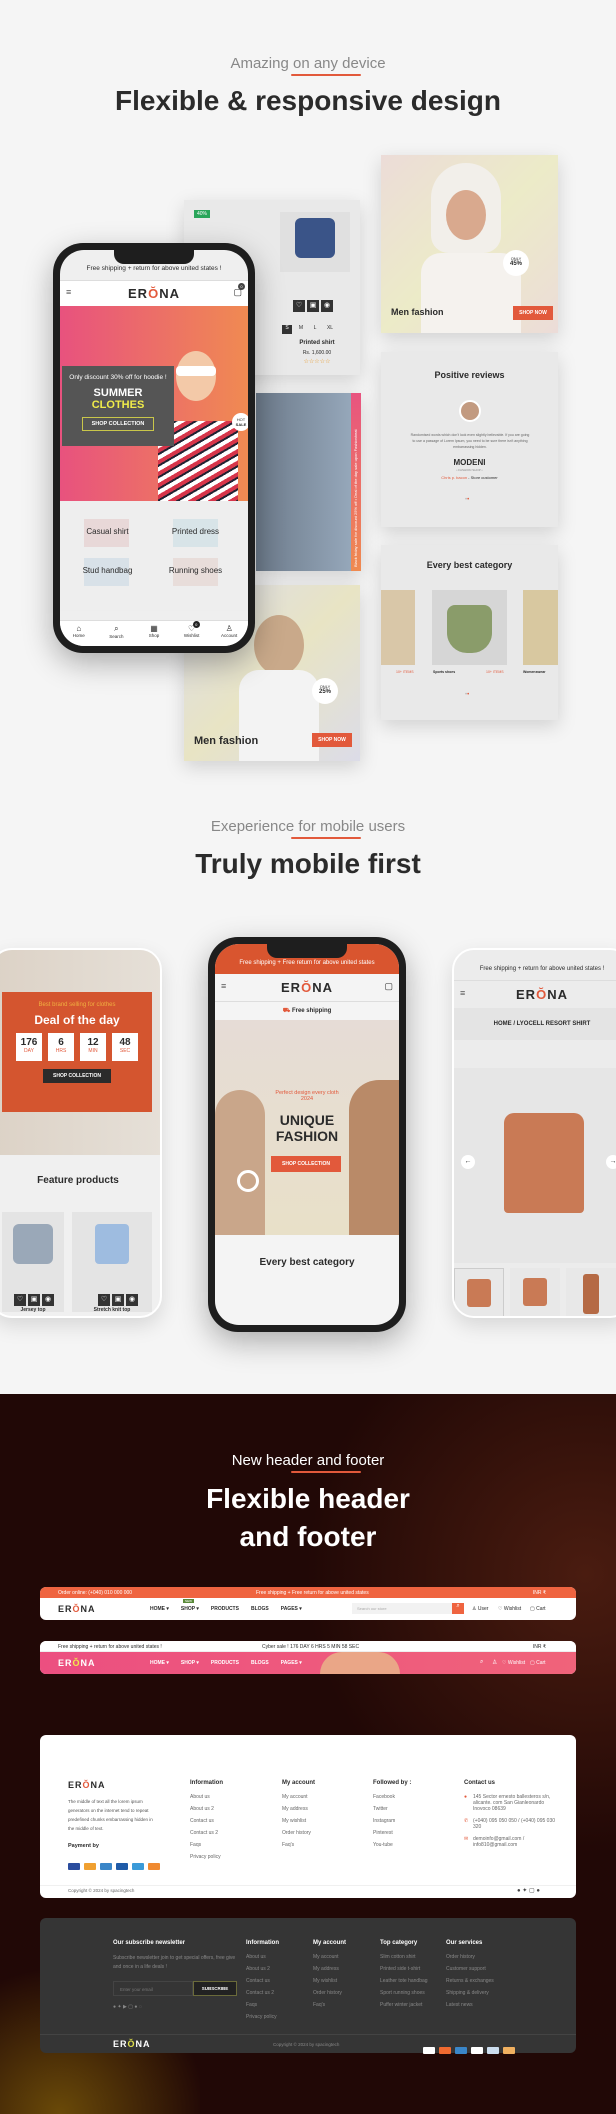 The image size is (616, 2114). What do you see at coordinates (79, 633) in the screenshot?
I see `tab-home: ⌂ Home` at bounding box center [79, 633].